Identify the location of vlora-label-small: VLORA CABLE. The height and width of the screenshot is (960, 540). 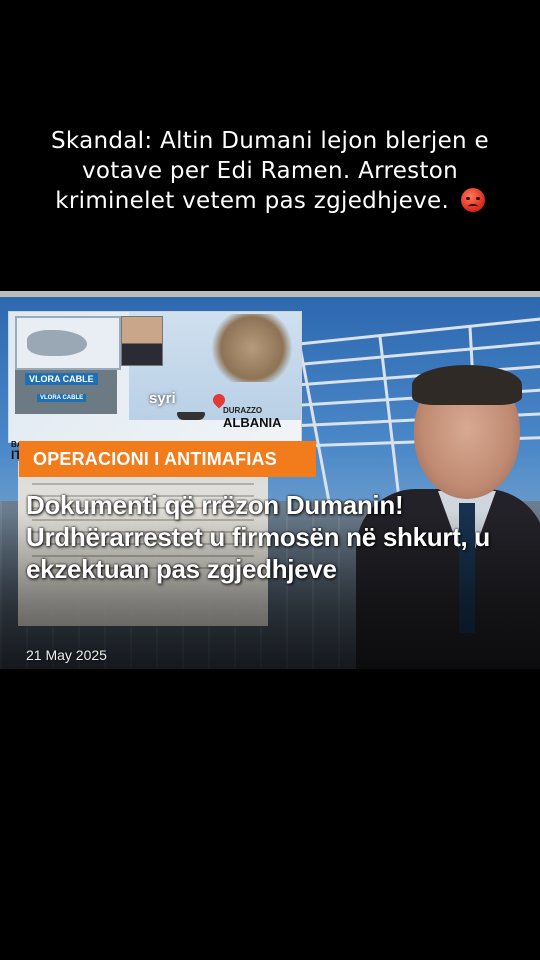
(62, 398).